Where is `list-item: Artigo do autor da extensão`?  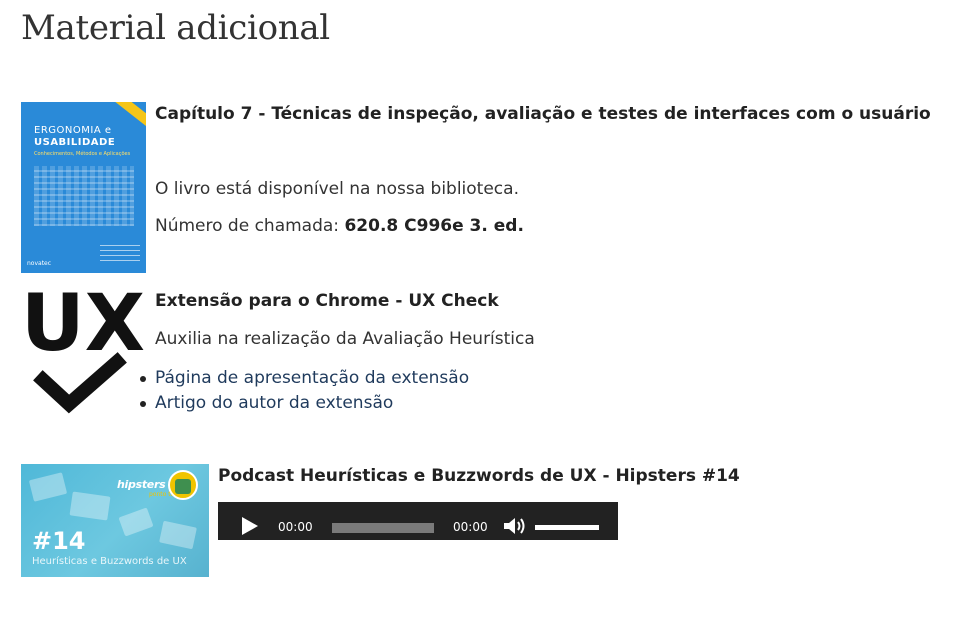
list-item: Artigo do autor da extensão is located at coordinates (304, 403).